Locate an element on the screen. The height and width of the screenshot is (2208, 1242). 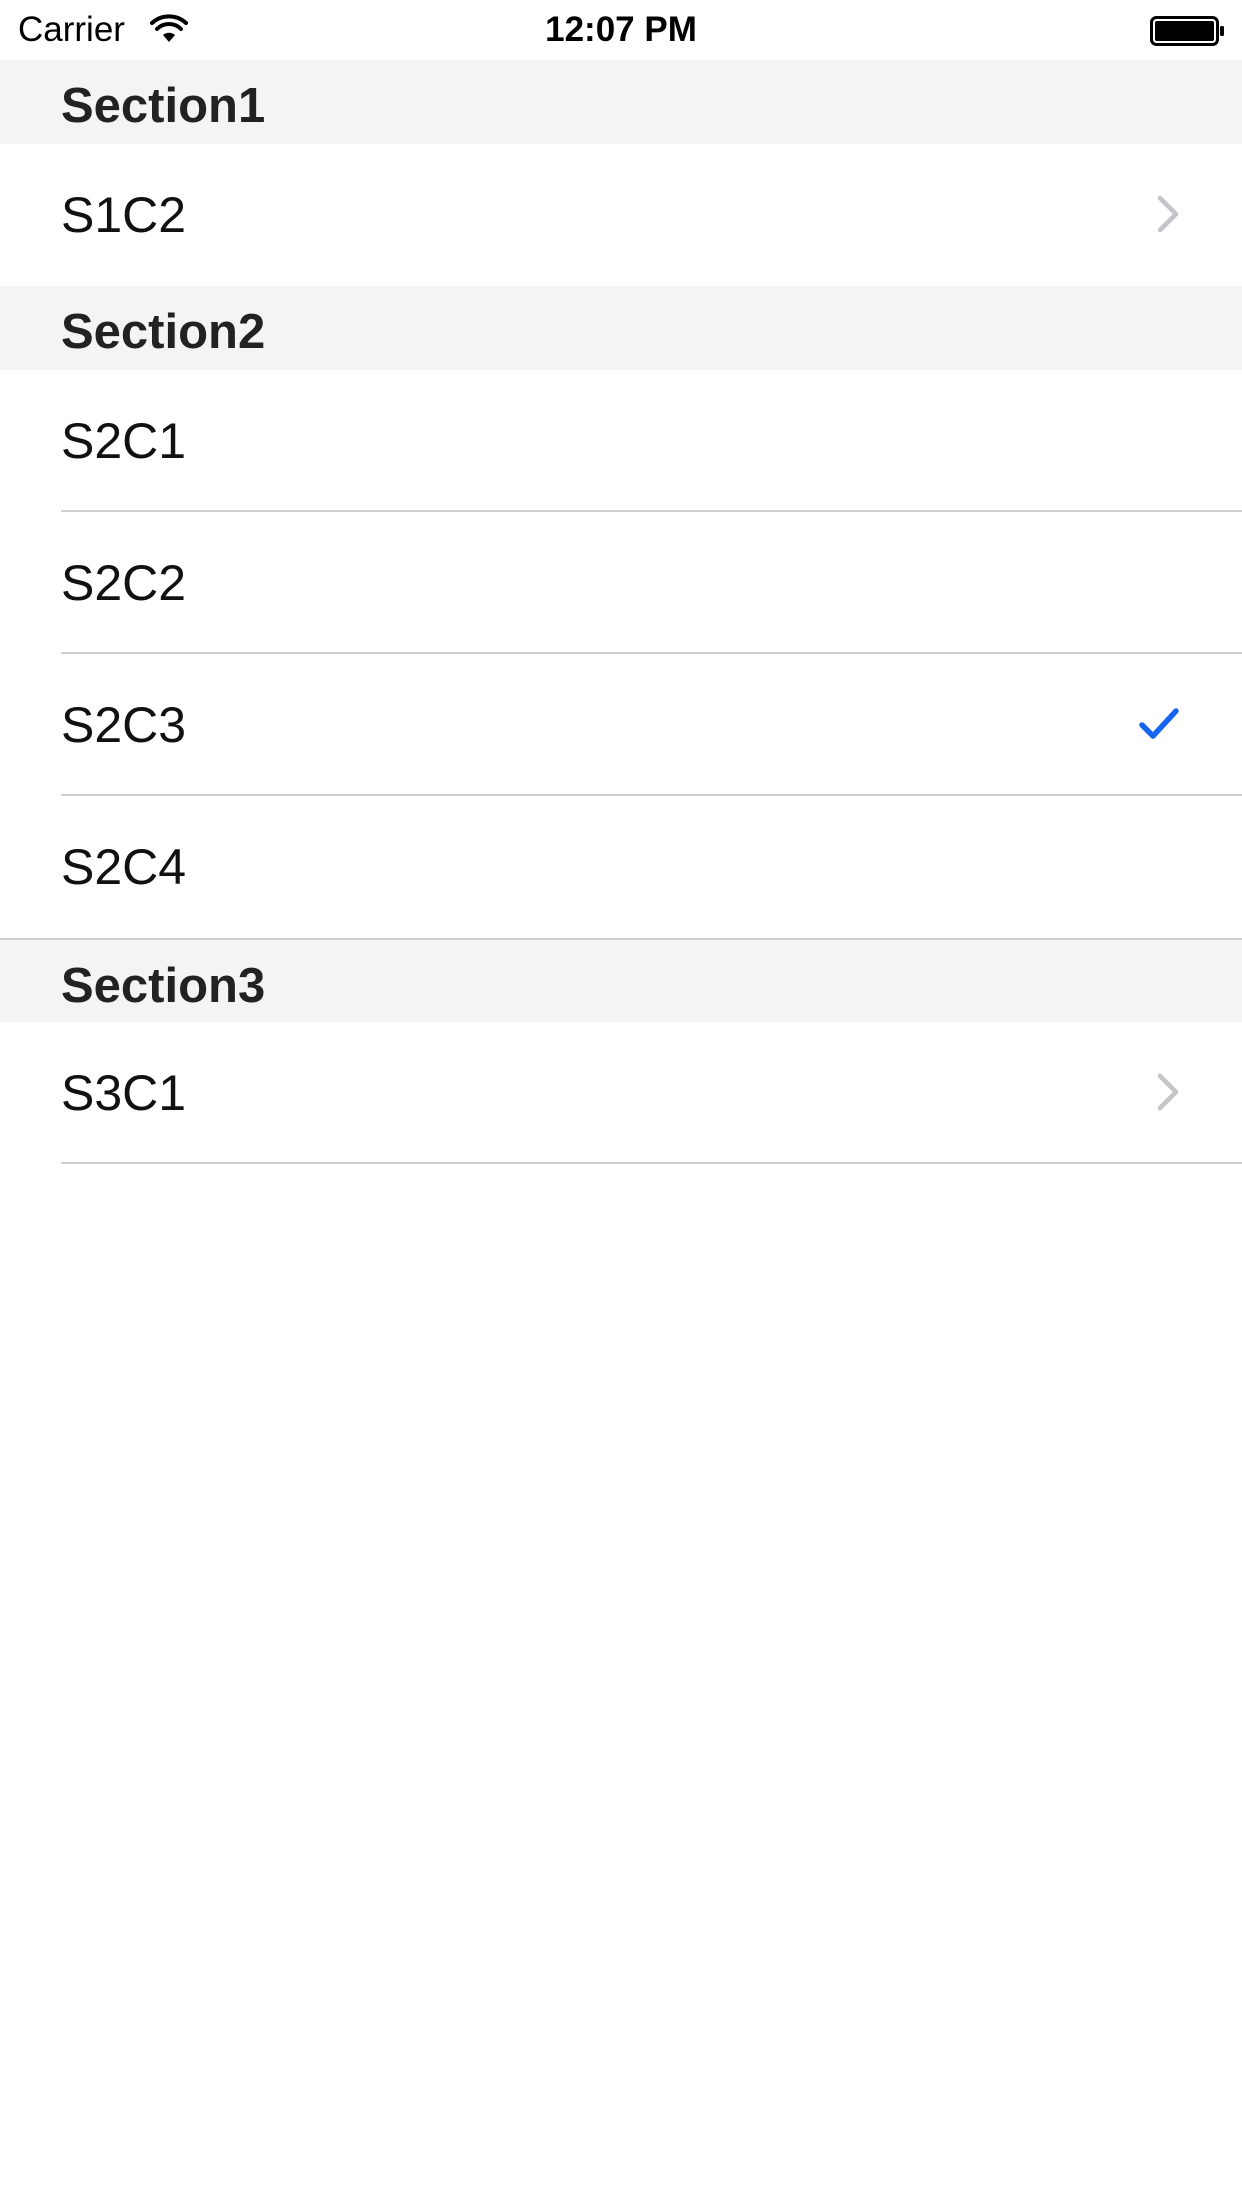
table-row-s3c1: S3C1 is located at coordinates (621, 1093).